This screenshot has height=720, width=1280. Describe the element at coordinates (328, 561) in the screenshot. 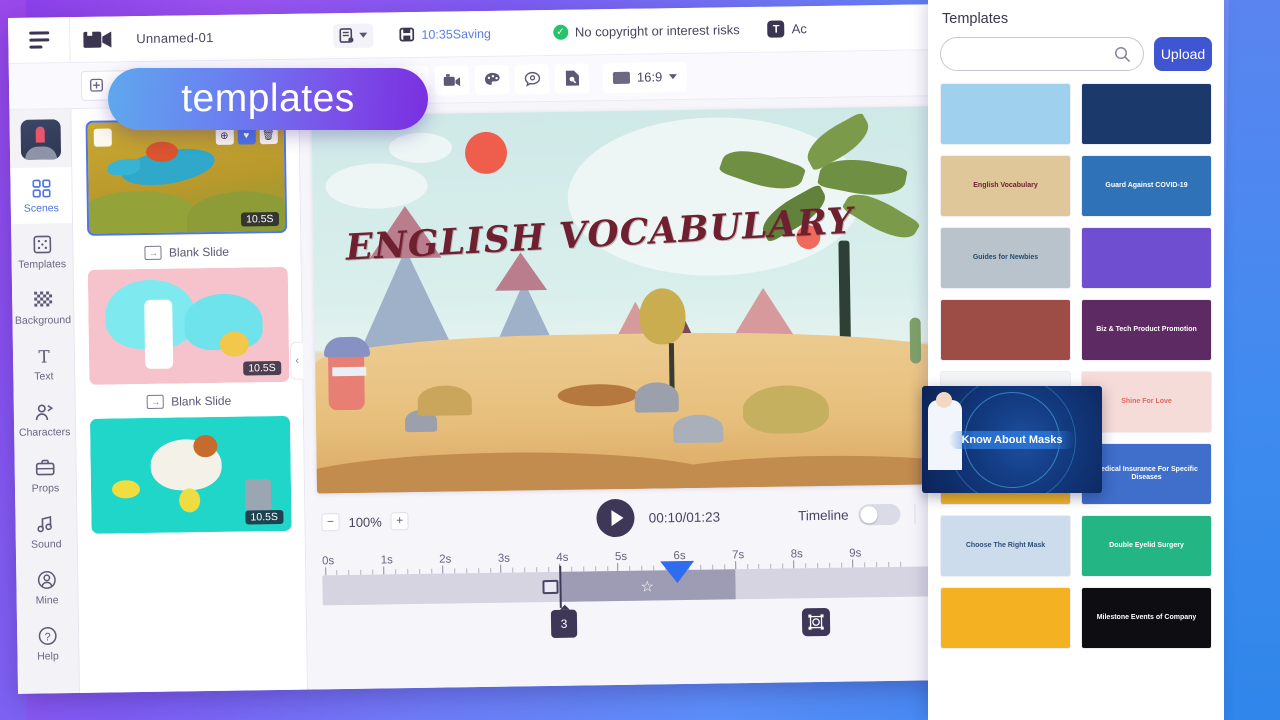

I see `timeline-tick-label: 0s` at that location.